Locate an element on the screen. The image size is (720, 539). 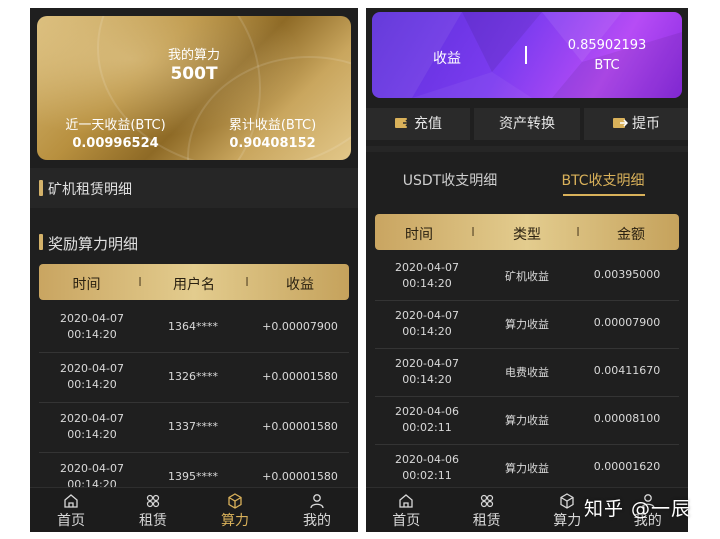
header-income: 收益 is located at coordinates (300, 285).